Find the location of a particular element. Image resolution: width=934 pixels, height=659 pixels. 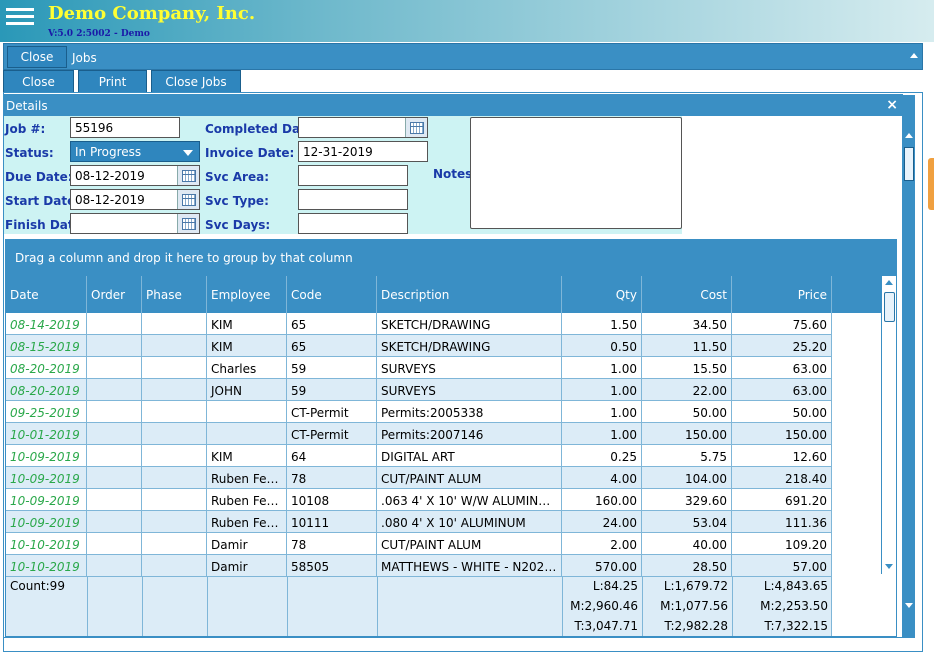

cell-price: 691.20 is located at coordinates (782, 500).